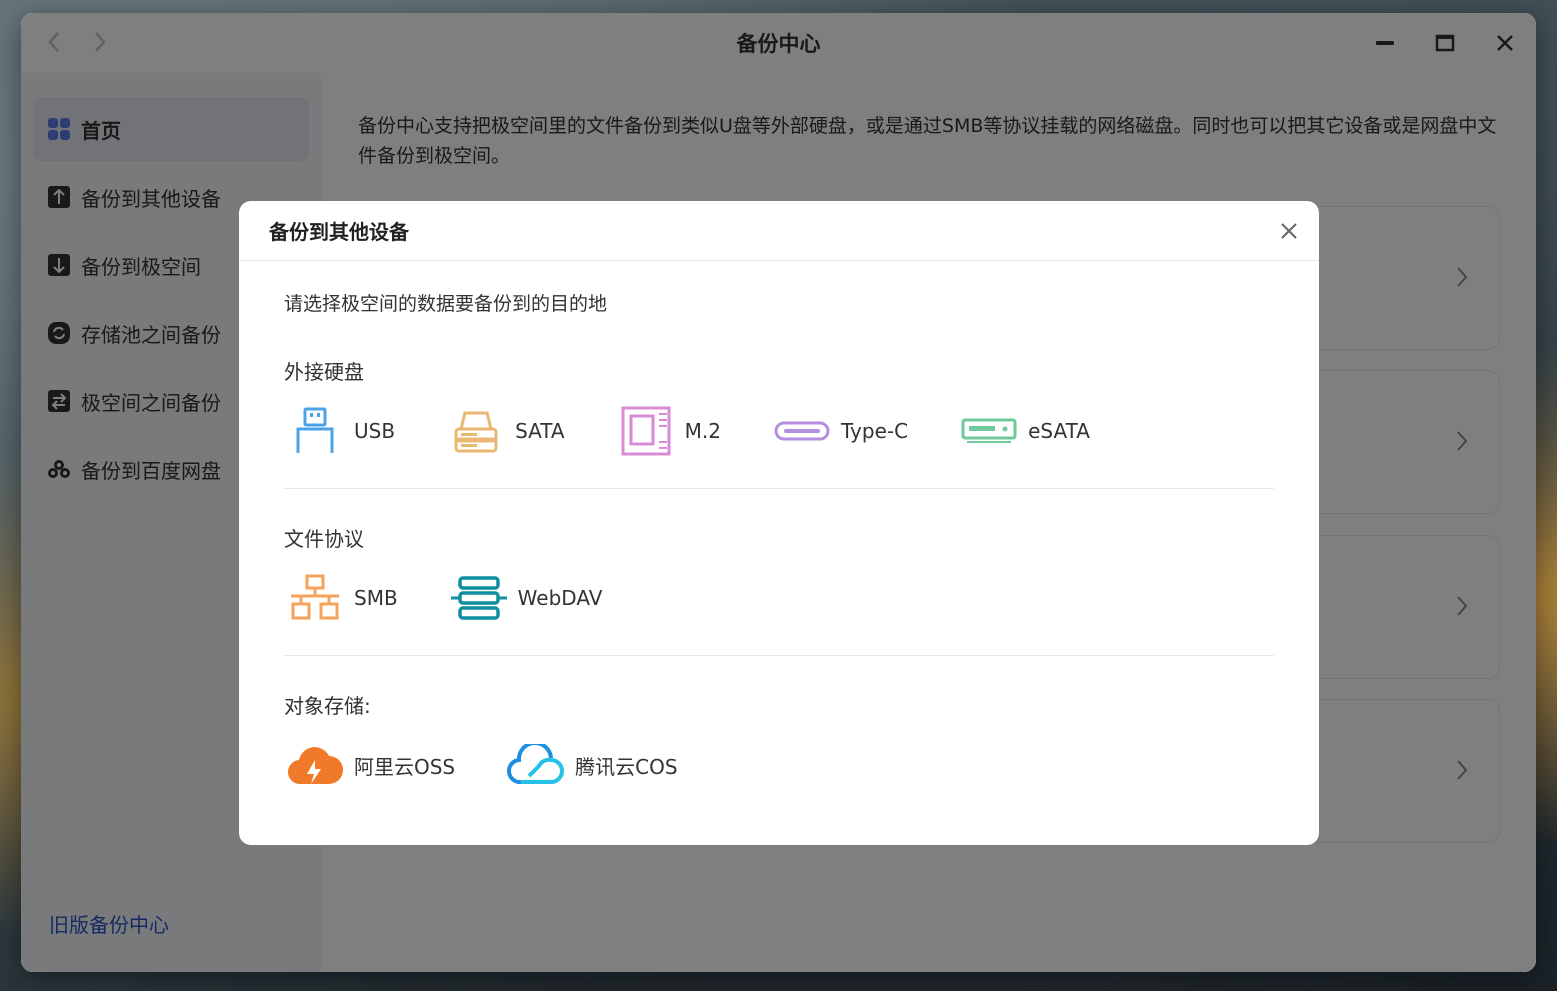  What do you see at coordinates (540, 431) in the screenshot?
I see `option-label: SATA` at bounding box center [540, 431].